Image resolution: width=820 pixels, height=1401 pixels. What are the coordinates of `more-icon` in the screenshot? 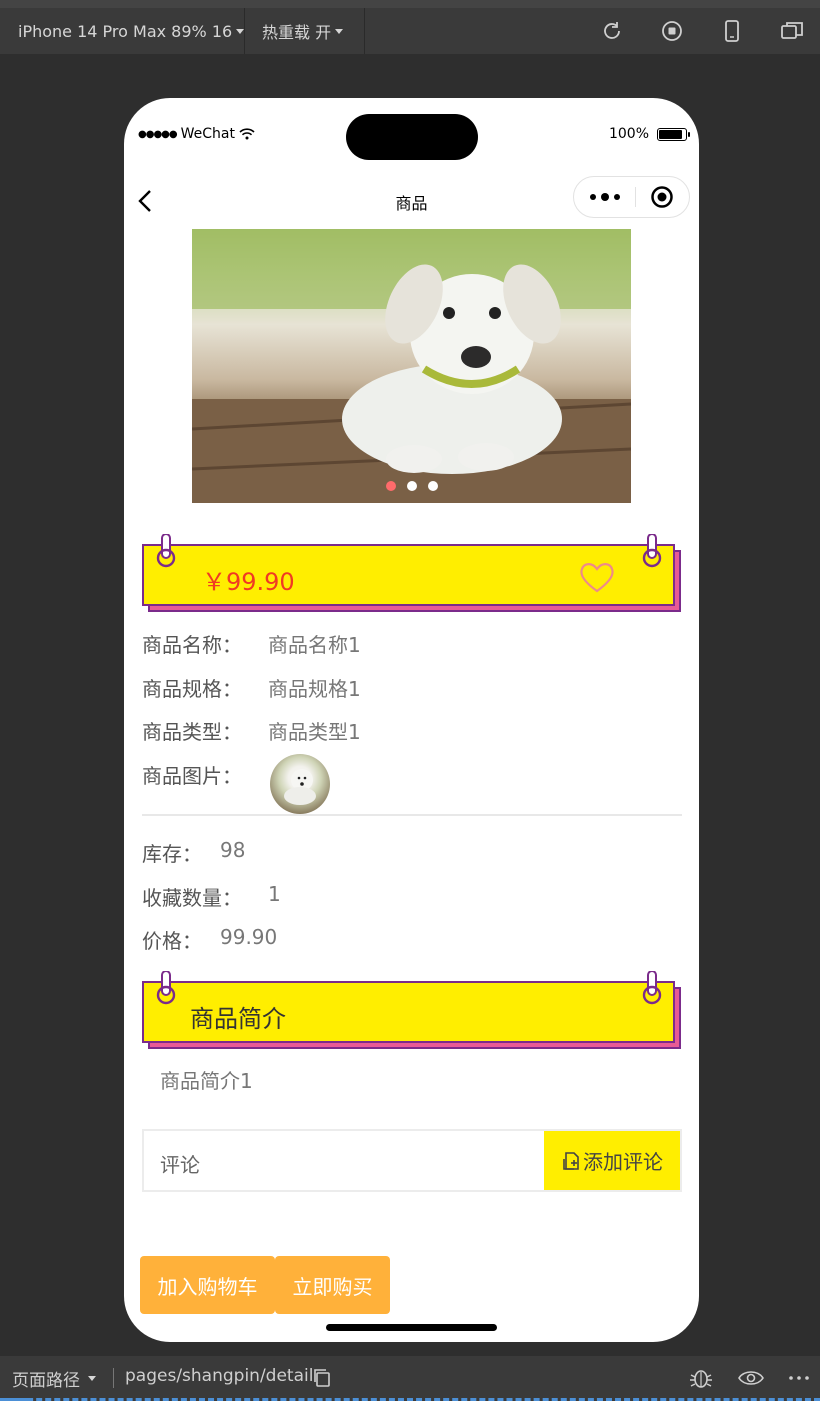 It's located at (605, 197).